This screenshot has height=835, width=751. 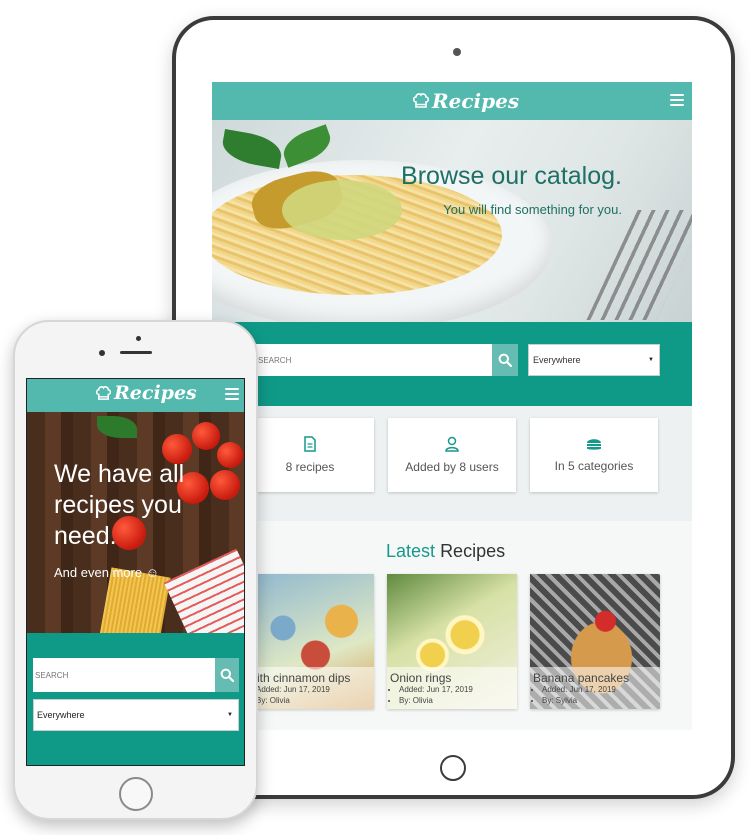 I want to click on recipe-name: Onion rings, so click(x=421, y=678).